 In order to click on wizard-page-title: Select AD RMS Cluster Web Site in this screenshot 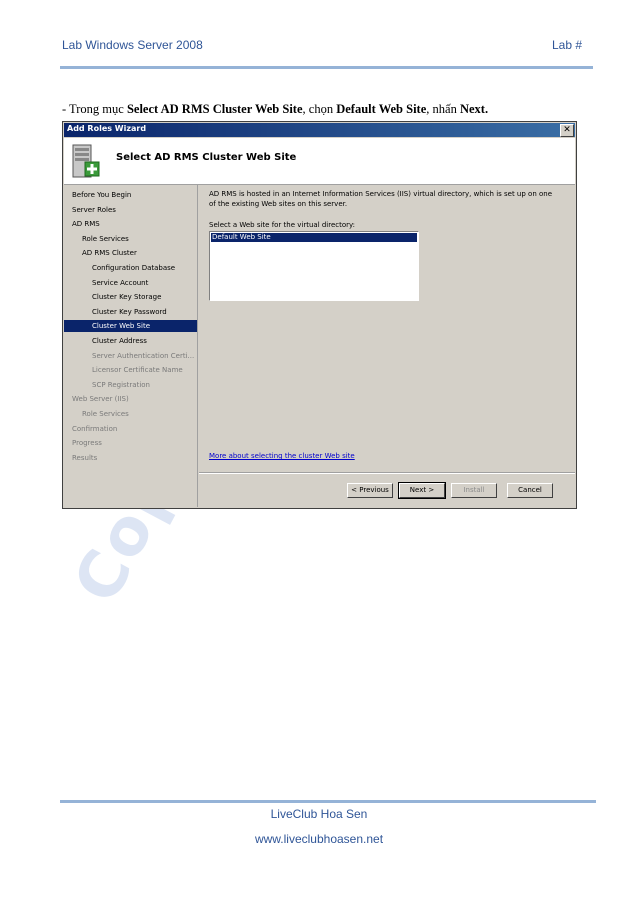, I will do `click(206, 157)`.